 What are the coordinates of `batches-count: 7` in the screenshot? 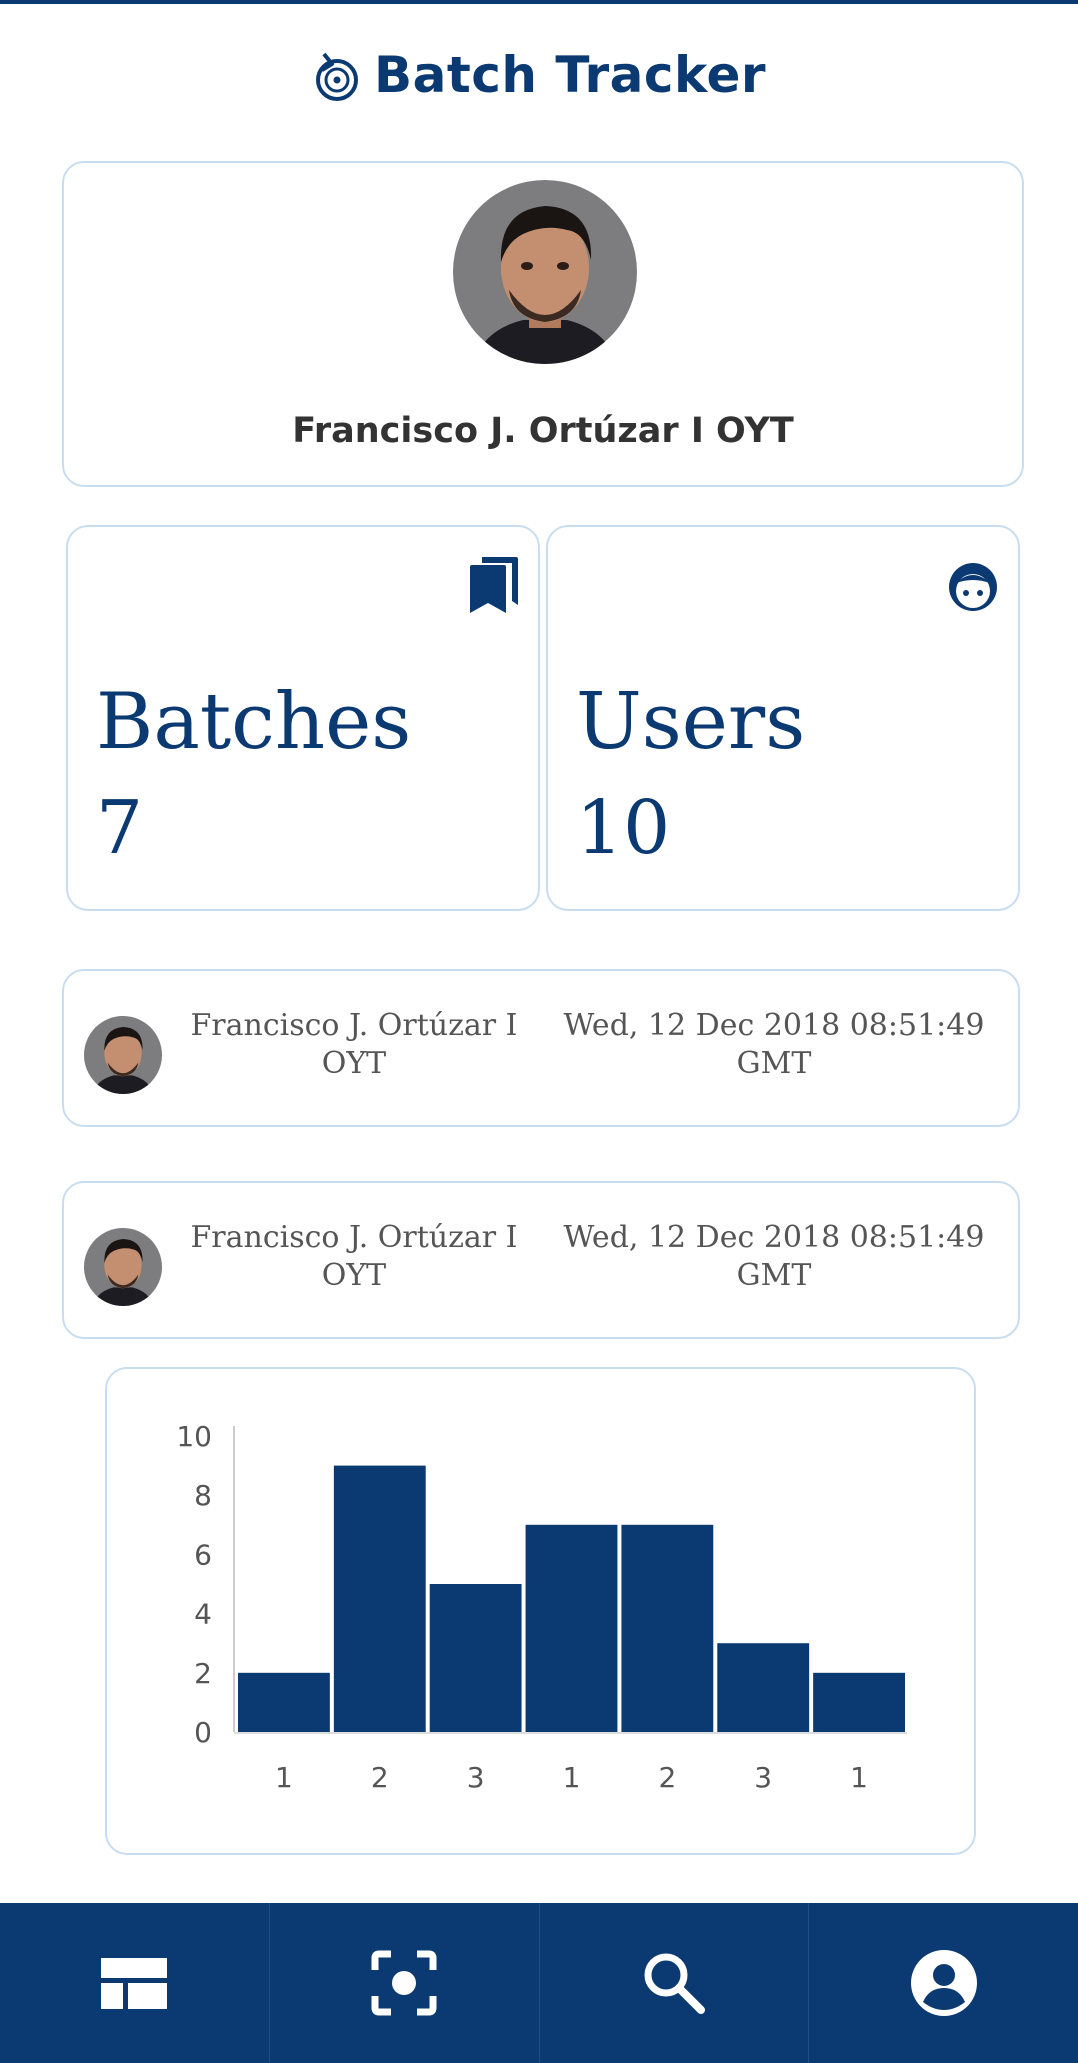 It's located at (120, 828).